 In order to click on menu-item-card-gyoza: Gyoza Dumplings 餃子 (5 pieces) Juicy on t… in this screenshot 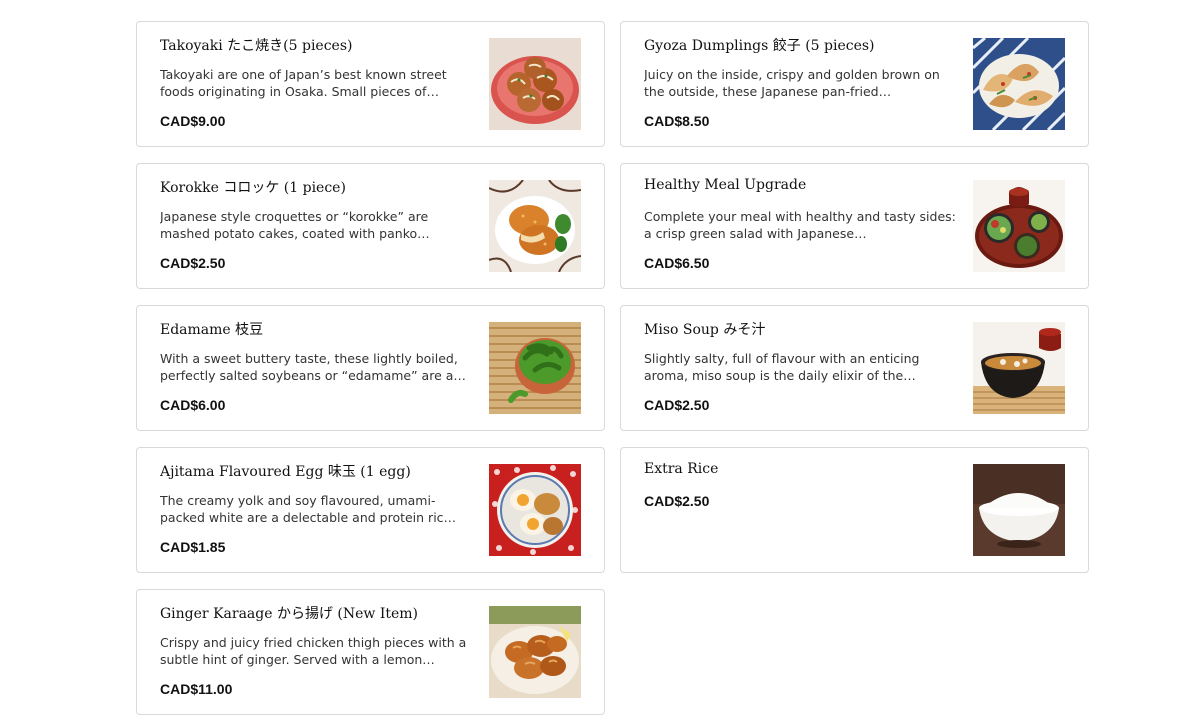, I will do `click(854, 84)`.